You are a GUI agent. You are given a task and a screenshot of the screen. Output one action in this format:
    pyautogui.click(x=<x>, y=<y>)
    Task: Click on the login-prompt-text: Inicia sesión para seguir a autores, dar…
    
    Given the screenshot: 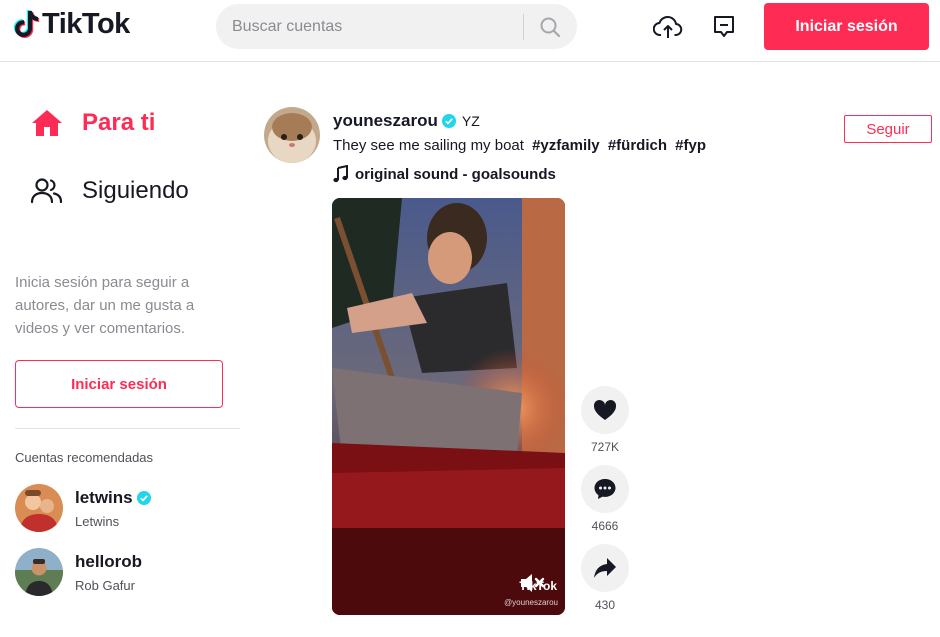 What is the action you would take?
    pyautogui.click(x=105, y=305)
    